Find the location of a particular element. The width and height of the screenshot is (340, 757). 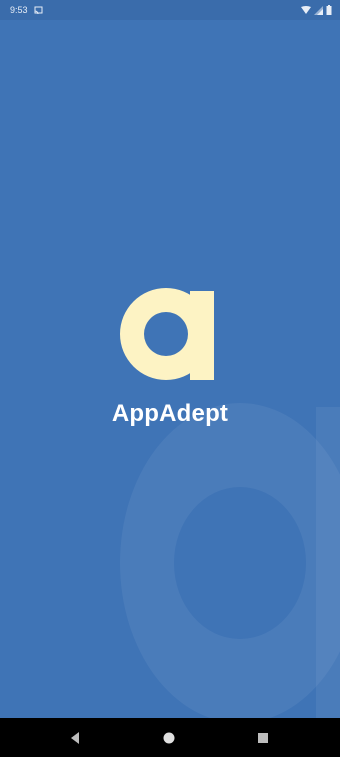

back-triangle-icon is located at coordinates (75, 738).